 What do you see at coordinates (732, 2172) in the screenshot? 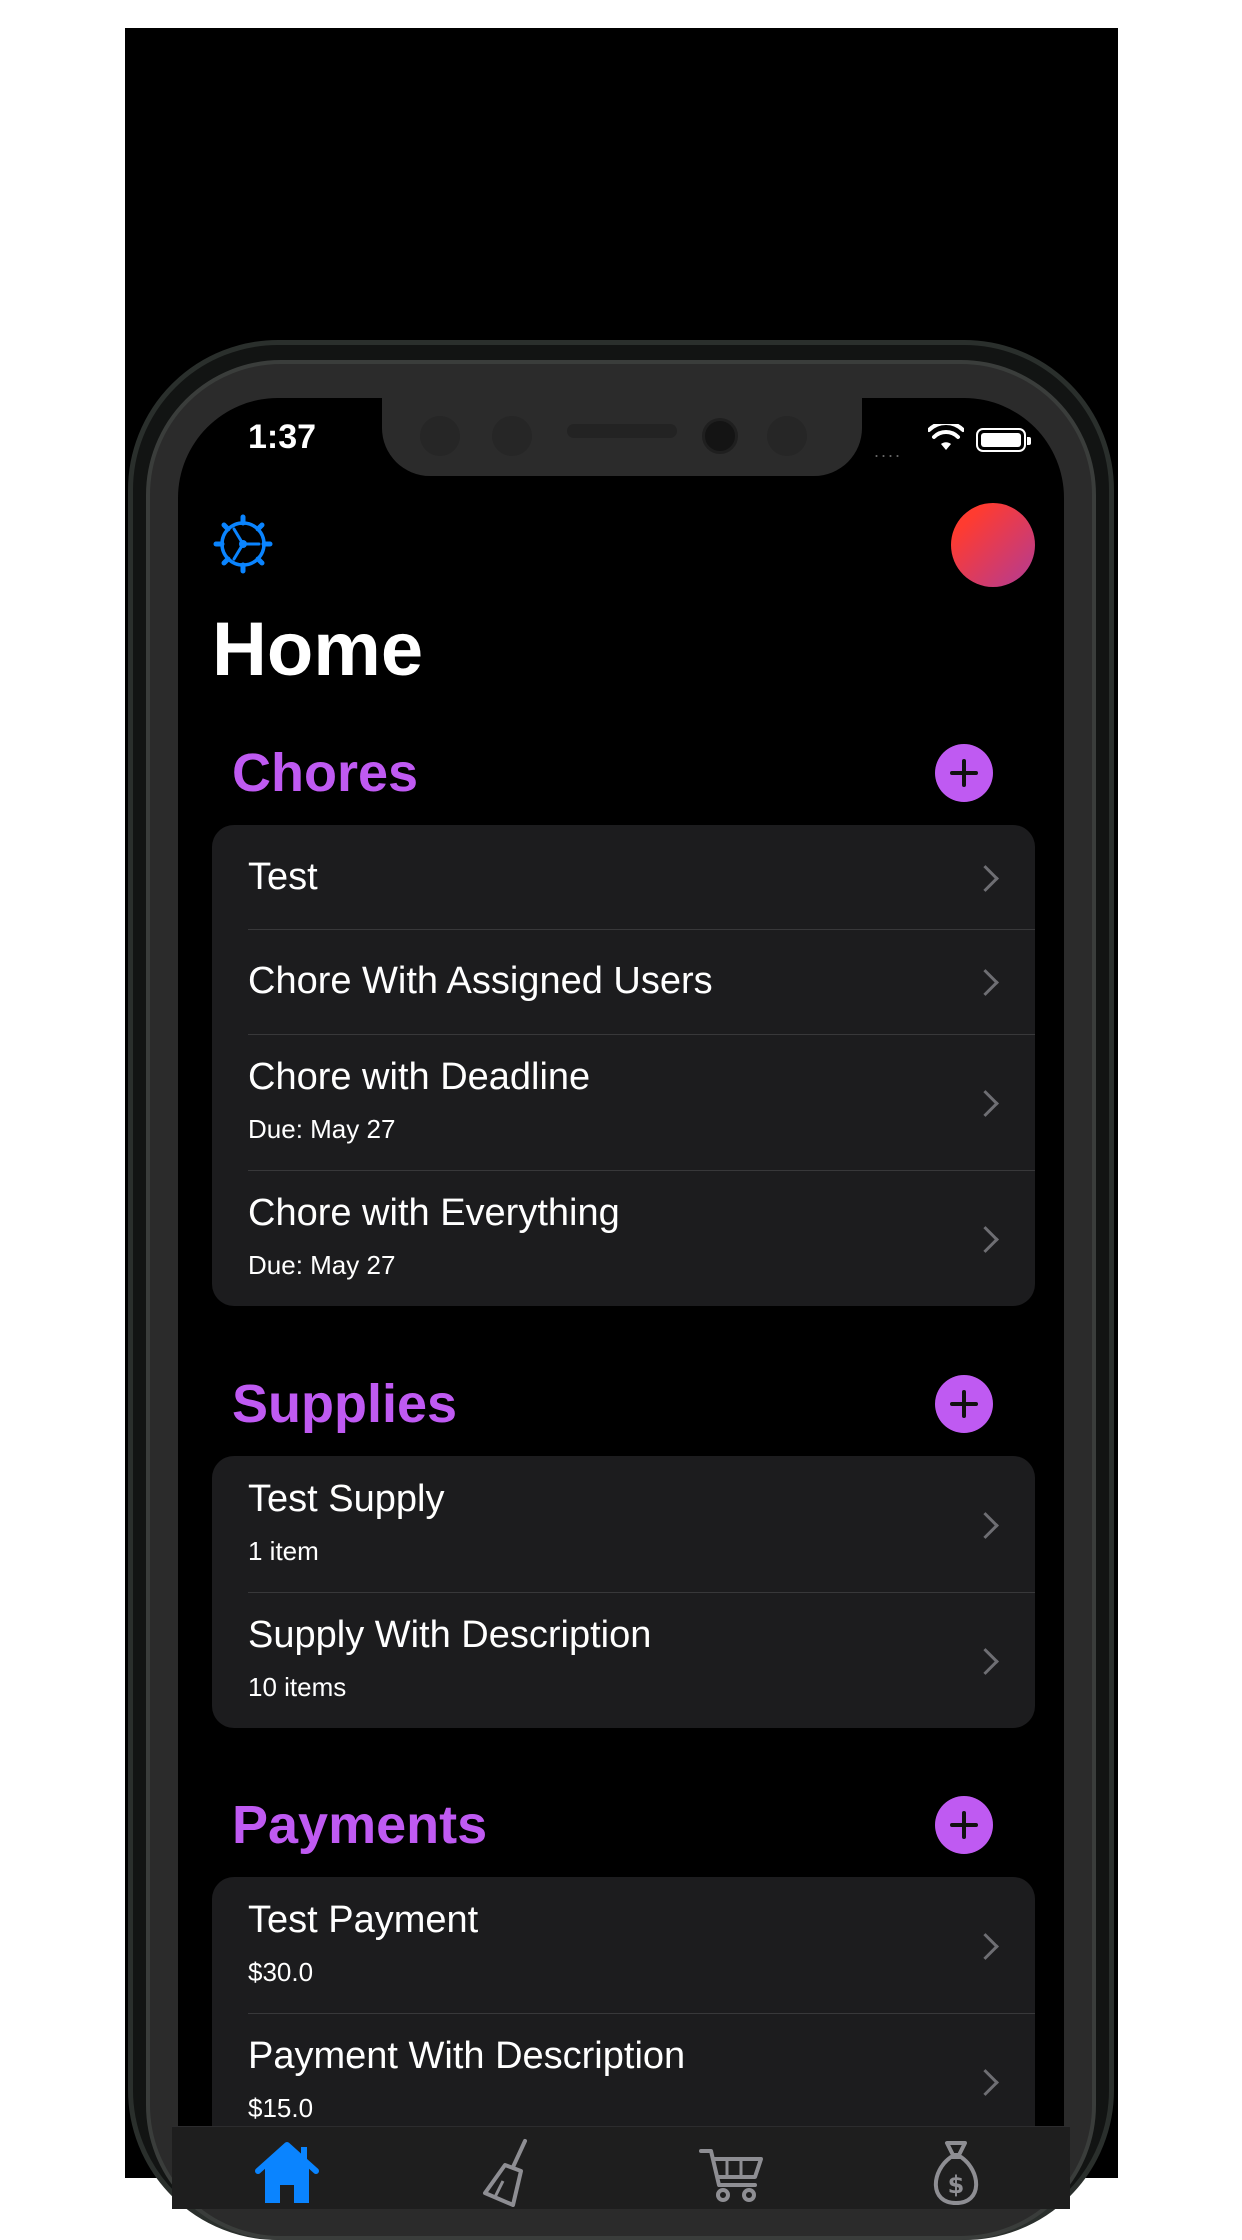
I see `cart-icon` at bounding box center [732, 2172].